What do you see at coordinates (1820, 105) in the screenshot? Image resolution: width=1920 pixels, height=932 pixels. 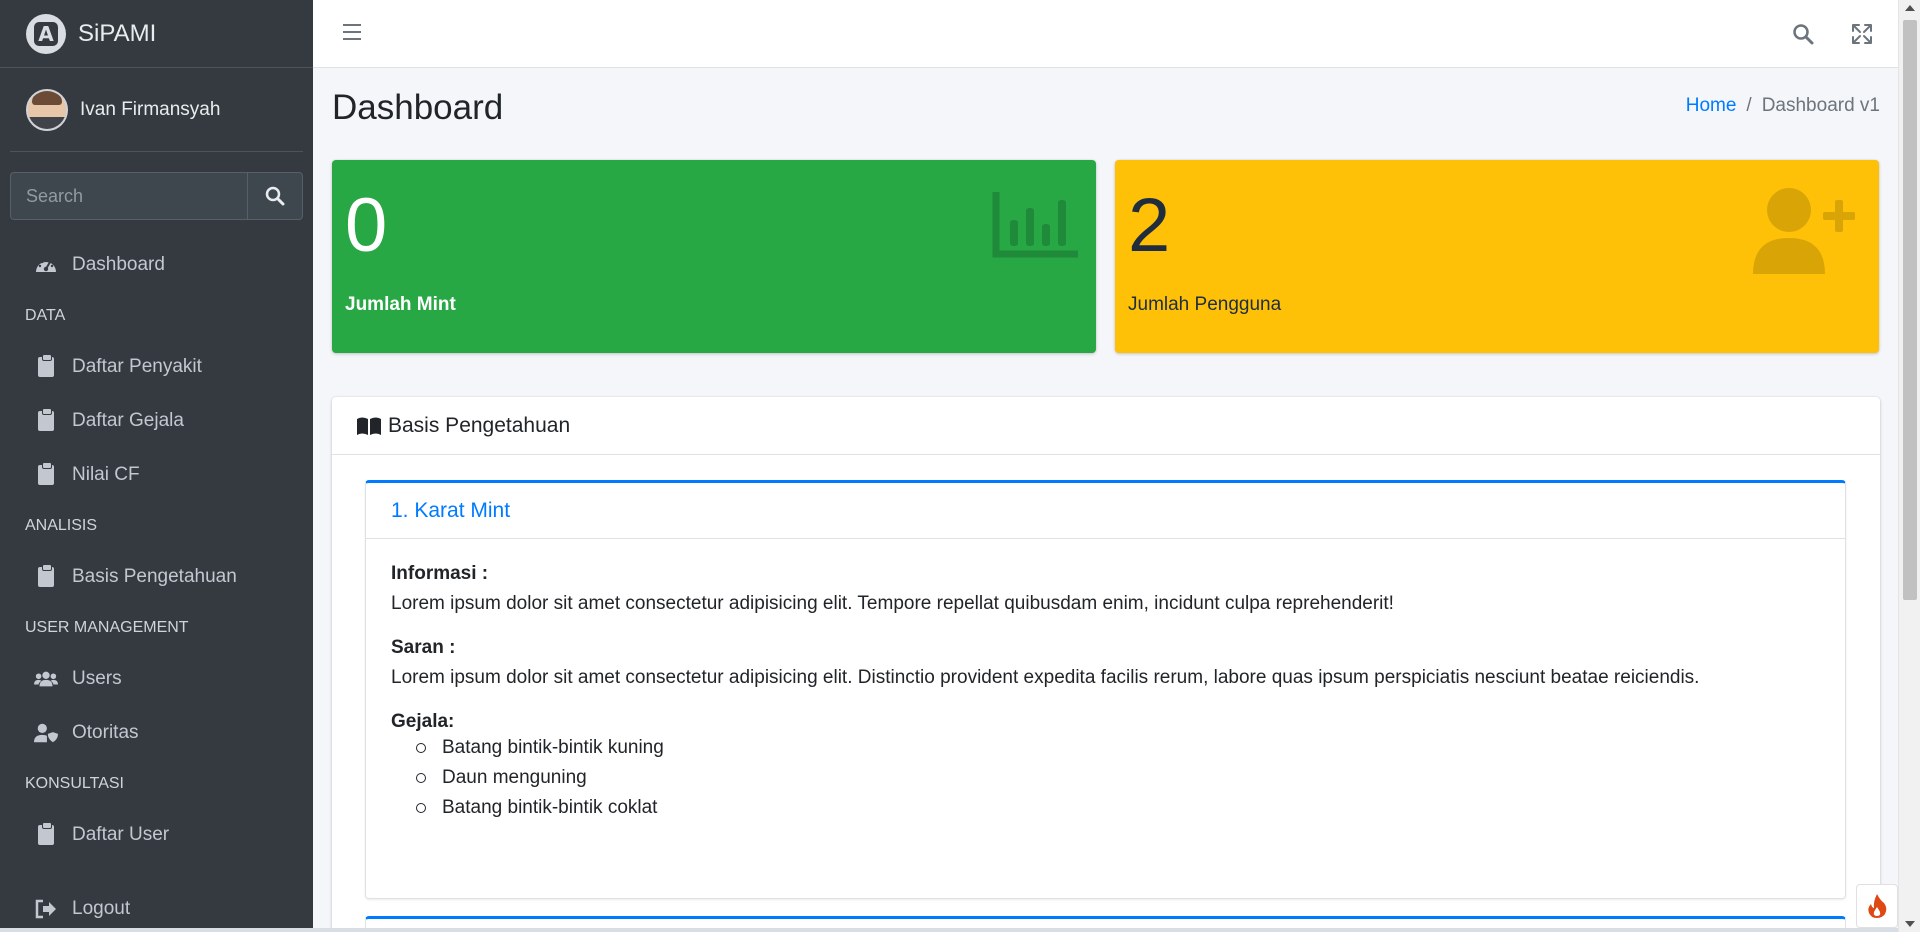 I see `breadcrumb-current: Dashboard v1` at bounding box center [1820, 105].